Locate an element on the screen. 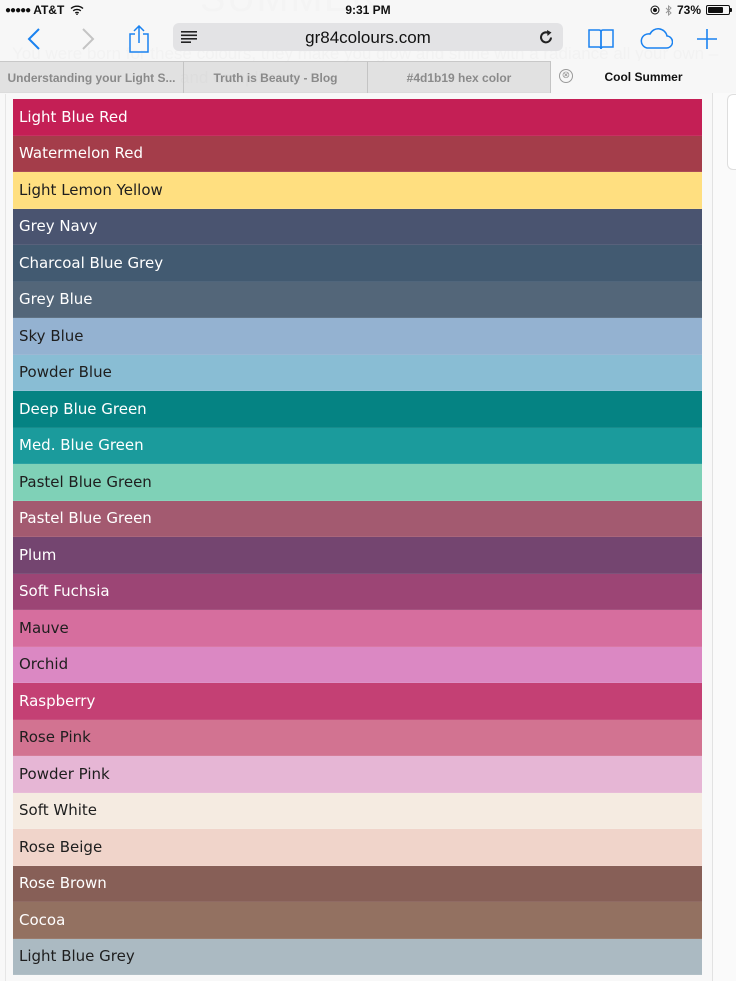 The image size is (736, 981). tab-label: Cool Summer is located at coordinates (643, 77).